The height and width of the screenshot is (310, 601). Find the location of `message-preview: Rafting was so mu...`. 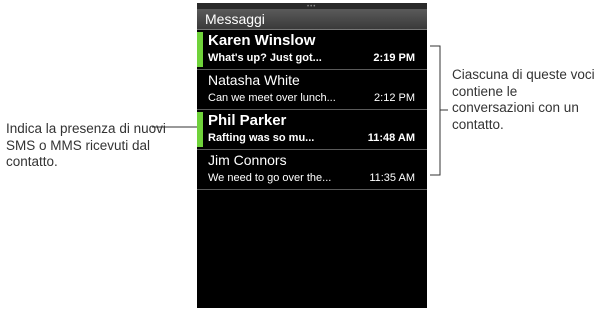

message-preview: Rafting was so mu... is located at coordinates (261, 138).